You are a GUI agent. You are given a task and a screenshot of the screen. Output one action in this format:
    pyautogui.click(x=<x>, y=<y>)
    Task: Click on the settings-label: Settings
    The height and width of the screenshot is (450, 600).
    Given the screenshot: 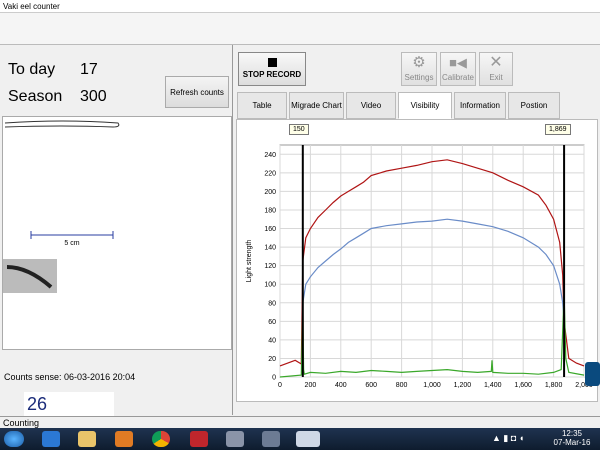 What is the action you would take?
    pyautogui.click(x=419, y=77)
    